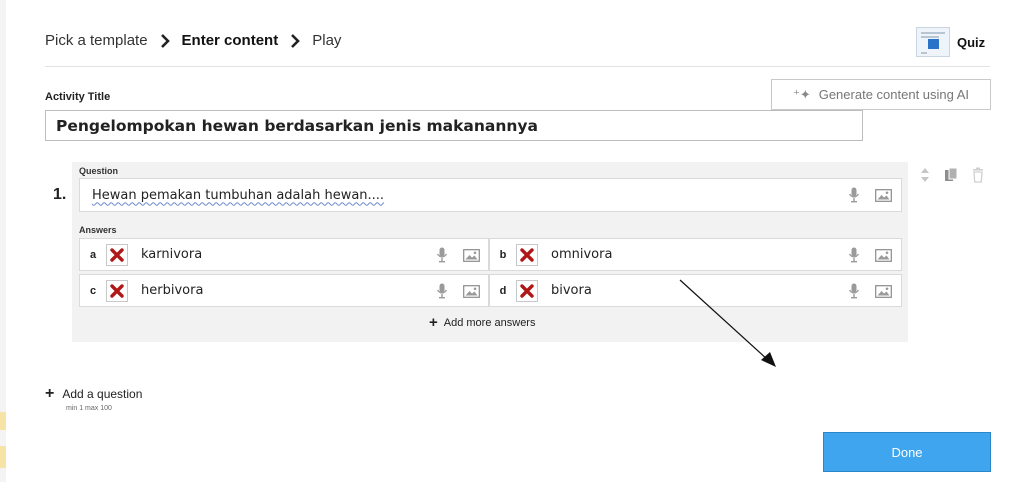 The image size is (1017, 482). I want to click on answer-letter: c, so click(93, 290).